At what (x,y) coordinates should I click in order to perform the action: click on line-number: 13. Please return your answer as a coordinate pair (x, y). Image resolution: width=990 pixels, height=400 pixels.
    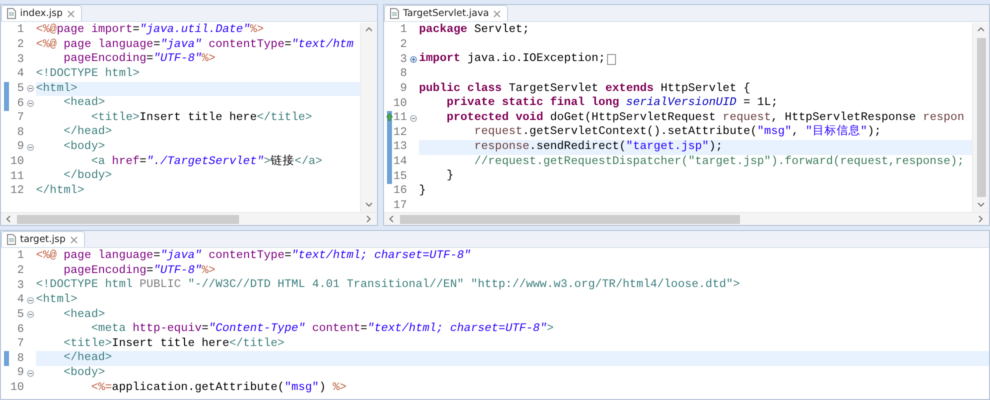
    Looking at the image, I should click on (399, 147).